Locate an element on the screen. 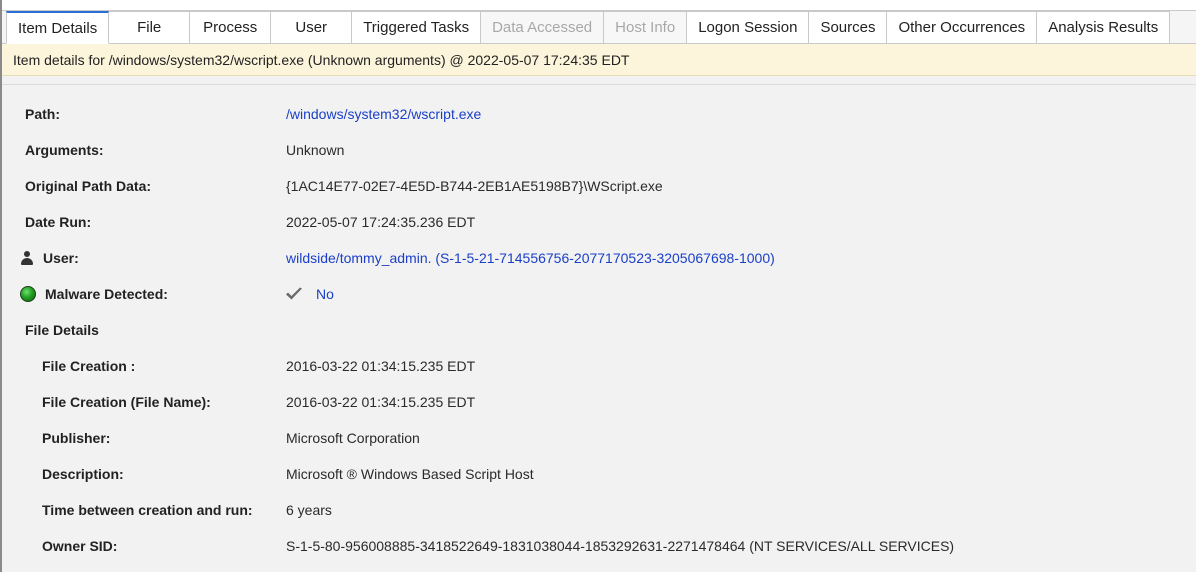 Image resolution: width=1196 pixels, height=572 pixels. publisher-value: Microsoft Corporation is located at coordinates (353, 438).